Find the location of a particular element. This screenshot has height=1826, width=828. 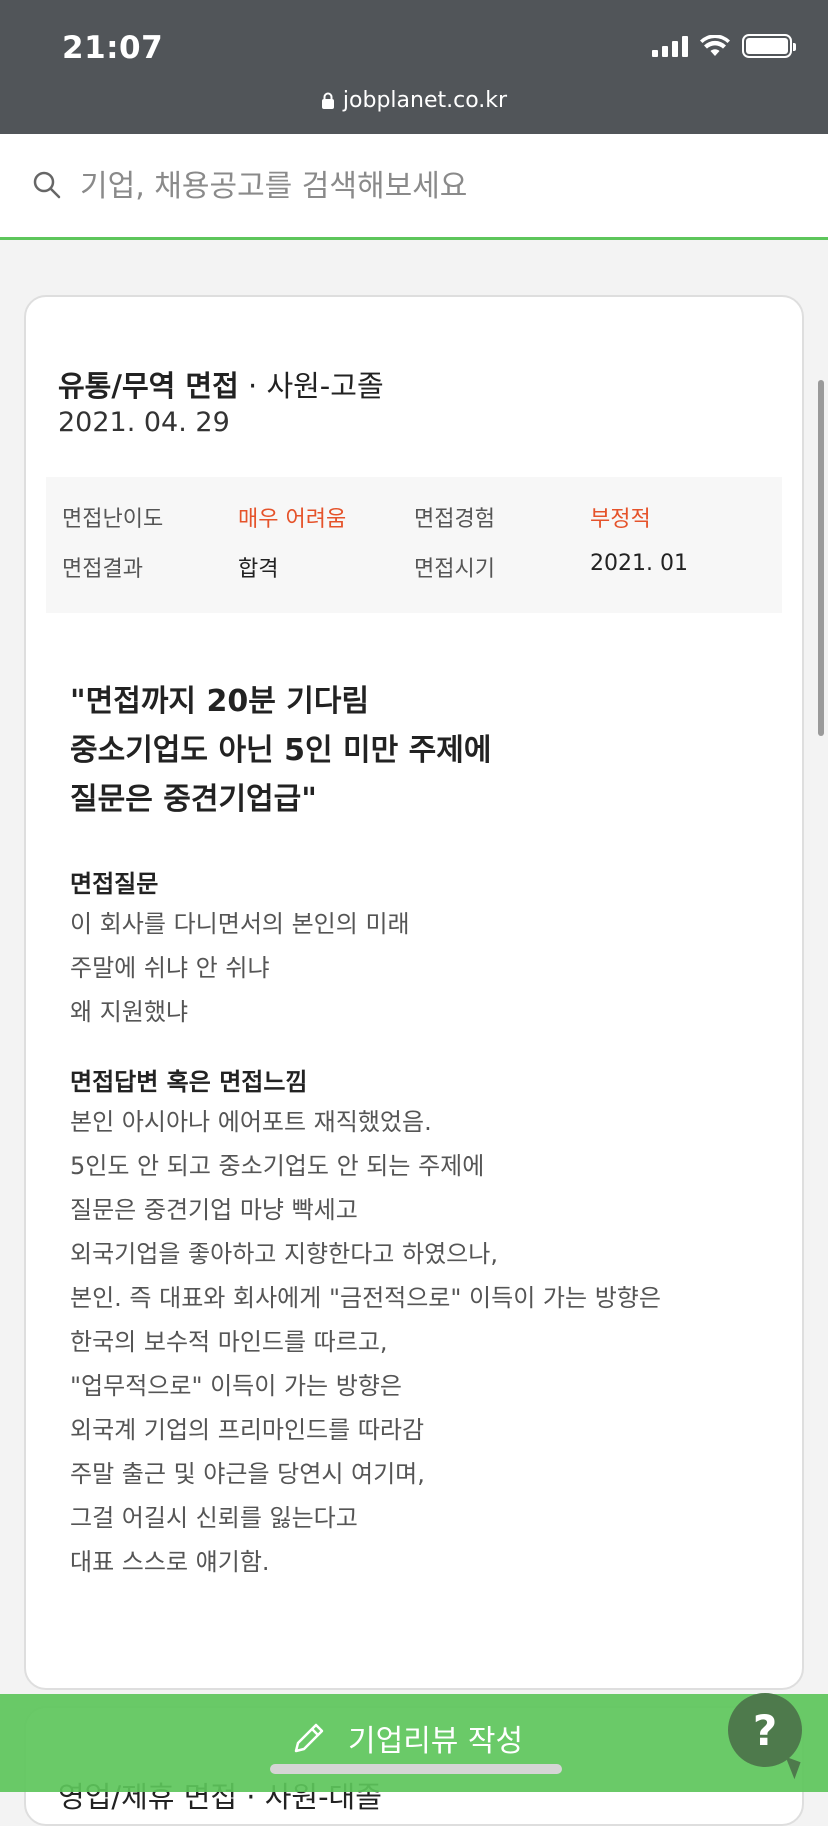

question-line: 이 회사를 다니면서의 본인의 미래 is located at coordinates (240, 924).